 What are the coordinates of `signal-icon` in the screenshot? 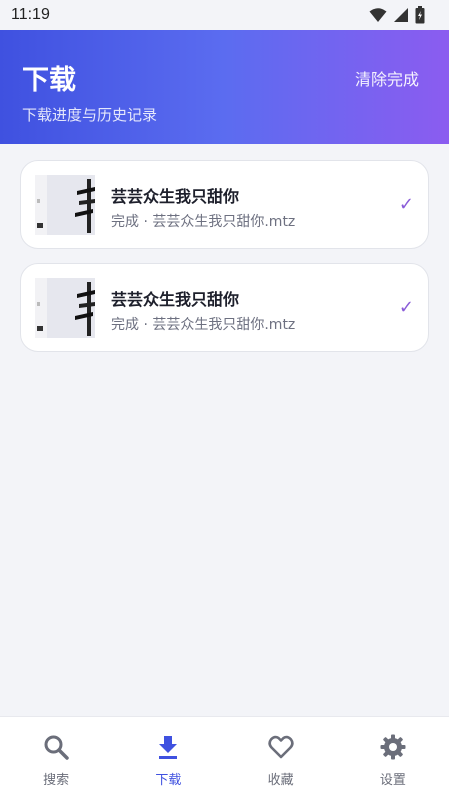 It's located at (401, 15).